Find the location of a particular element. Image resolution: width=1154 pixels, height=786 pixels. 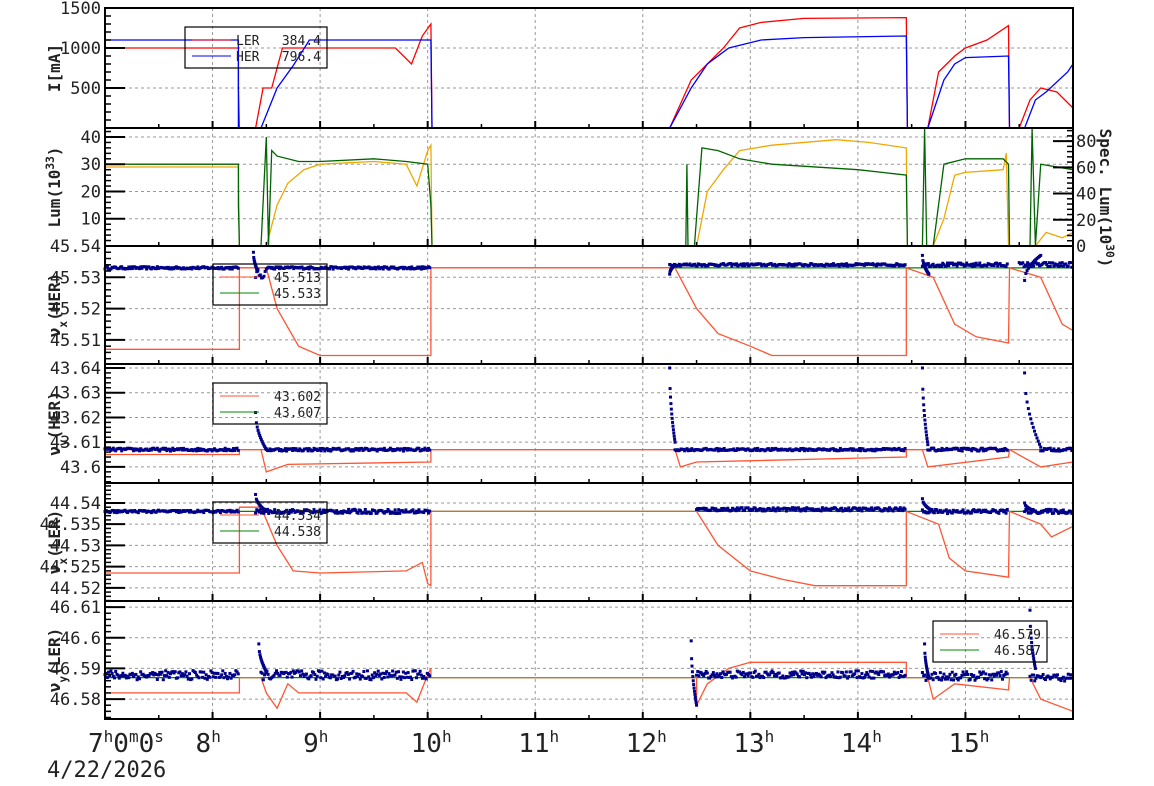

legend-value: 43.607 is located at coordinates (297, 413).